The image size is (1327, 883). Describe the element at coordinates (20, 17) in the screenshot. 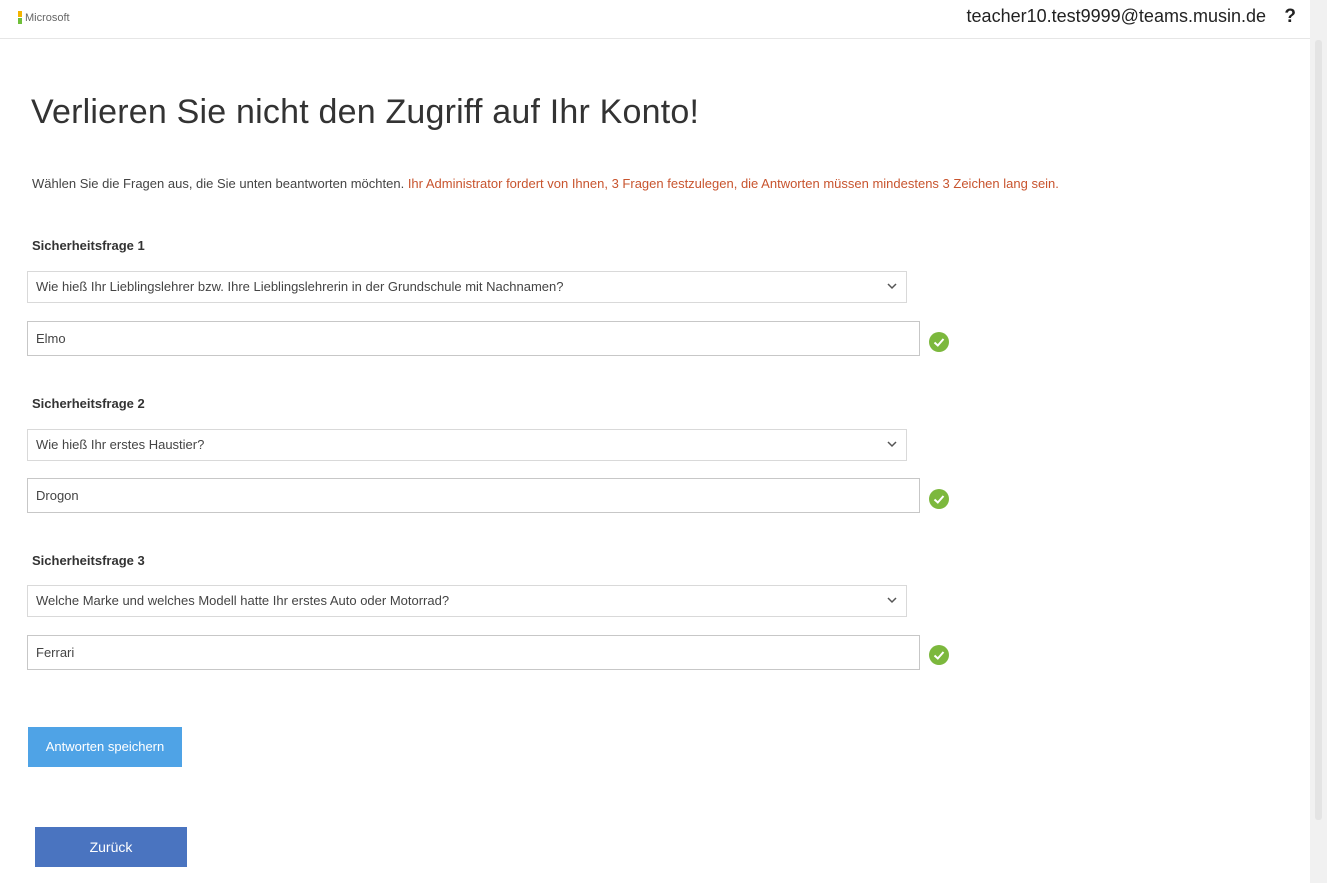

I see `microsoft-logo-icon` at that location.